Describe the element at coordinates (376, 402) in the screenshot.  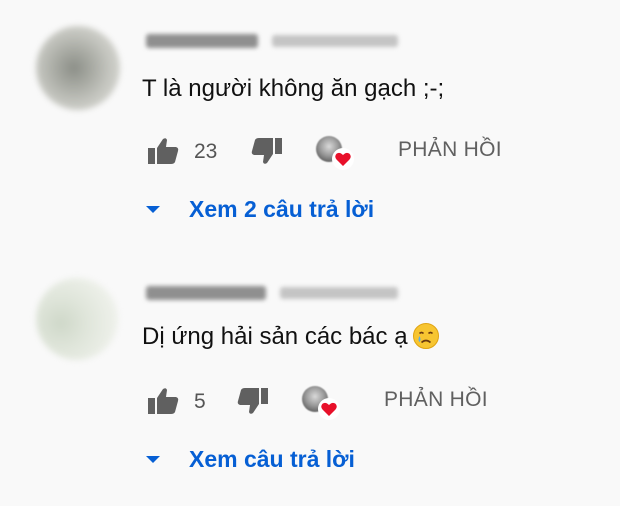
I see `comment-action-bar: 5 PHẢN HỒI` at that location.